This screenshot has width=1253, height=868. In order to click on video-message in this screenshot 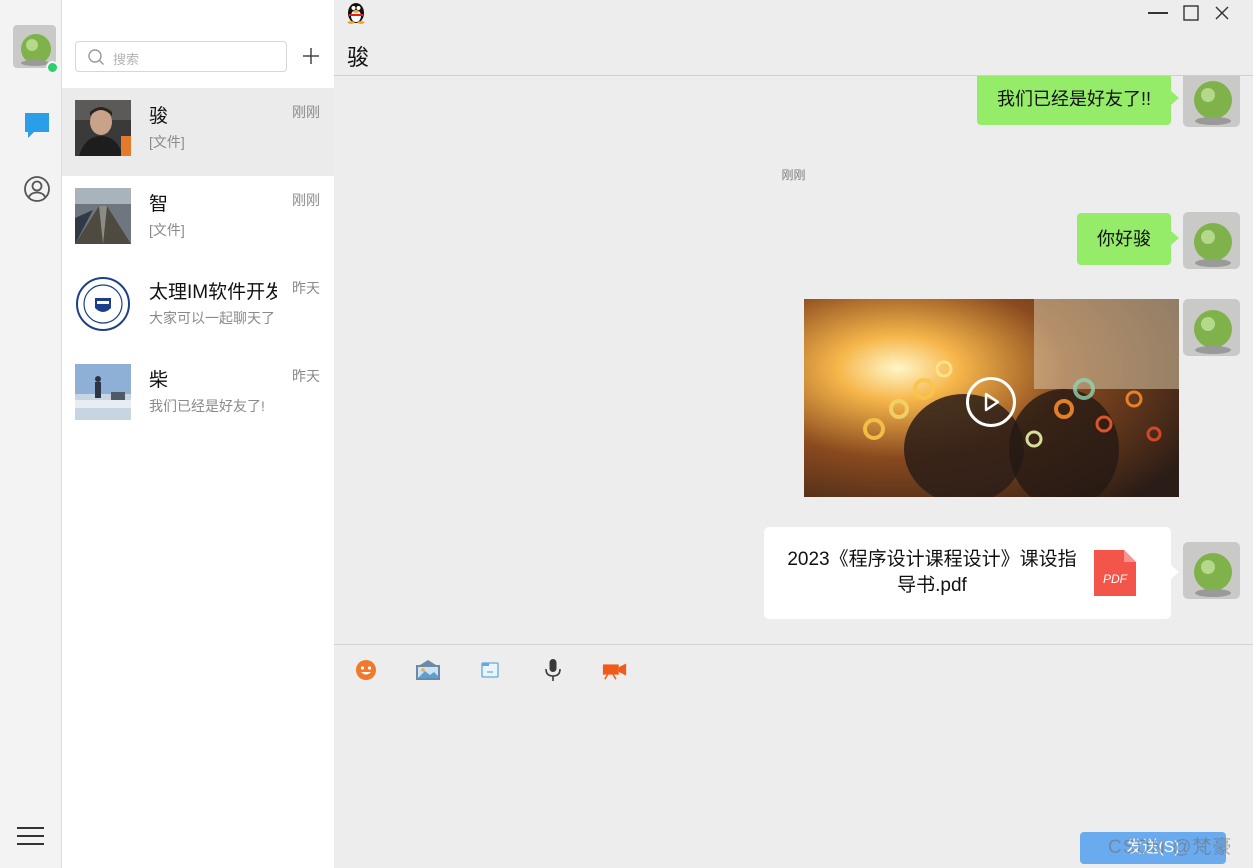, I will do `click(991, 398)`.